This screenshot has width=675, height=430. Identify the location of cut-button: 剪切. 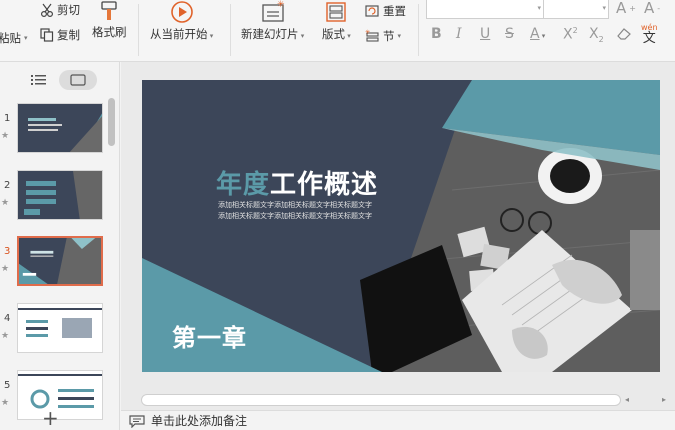
(60, 10).